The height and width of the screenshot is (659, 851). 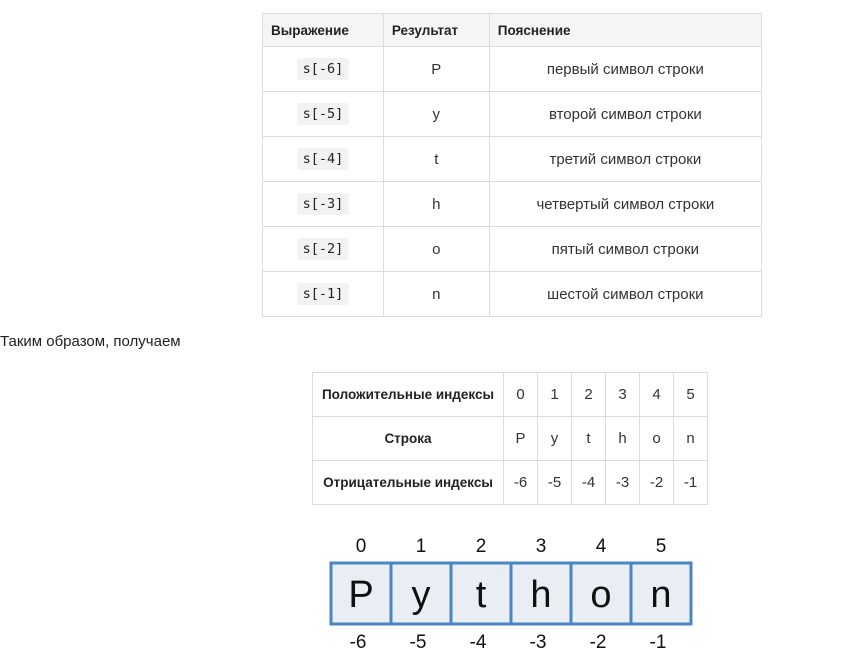 What do you see at coordinates (358, 642) in the screenshot?
I see `negative-index-label: -6` at bounding box center [358, 642].